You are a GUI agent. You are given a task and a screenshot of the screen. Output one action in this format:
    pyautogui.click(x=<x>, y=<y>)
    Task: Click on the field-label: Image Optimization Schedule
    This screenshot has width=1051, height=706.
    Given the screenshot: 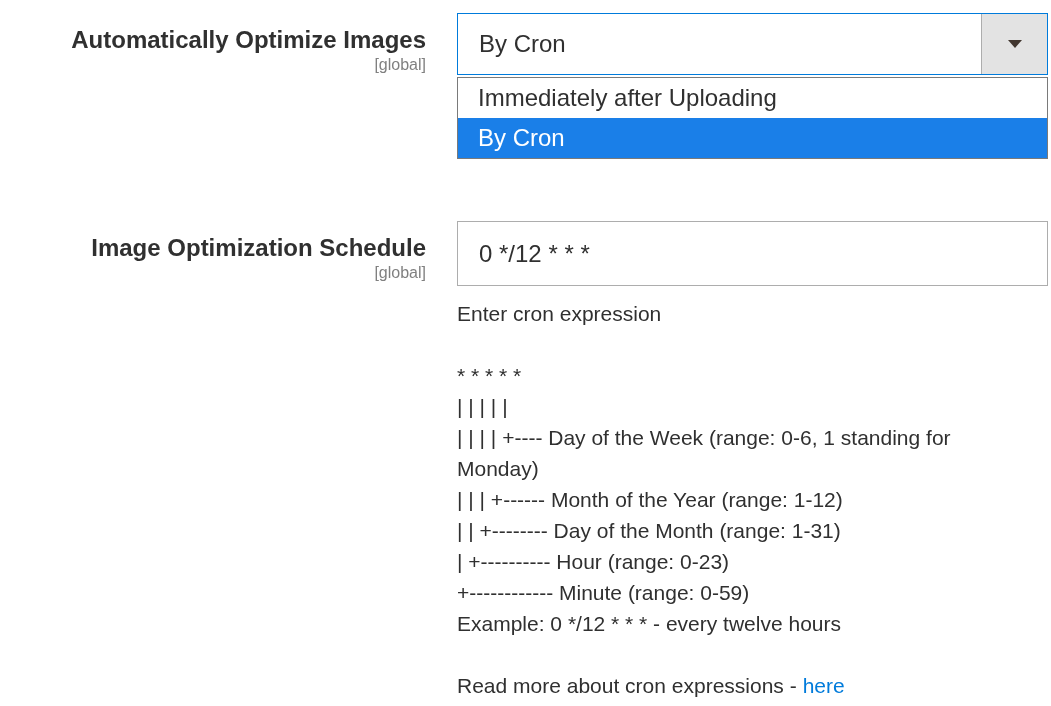 What is the action you would take?
    pyautogui.click(x=258, y=248)
    